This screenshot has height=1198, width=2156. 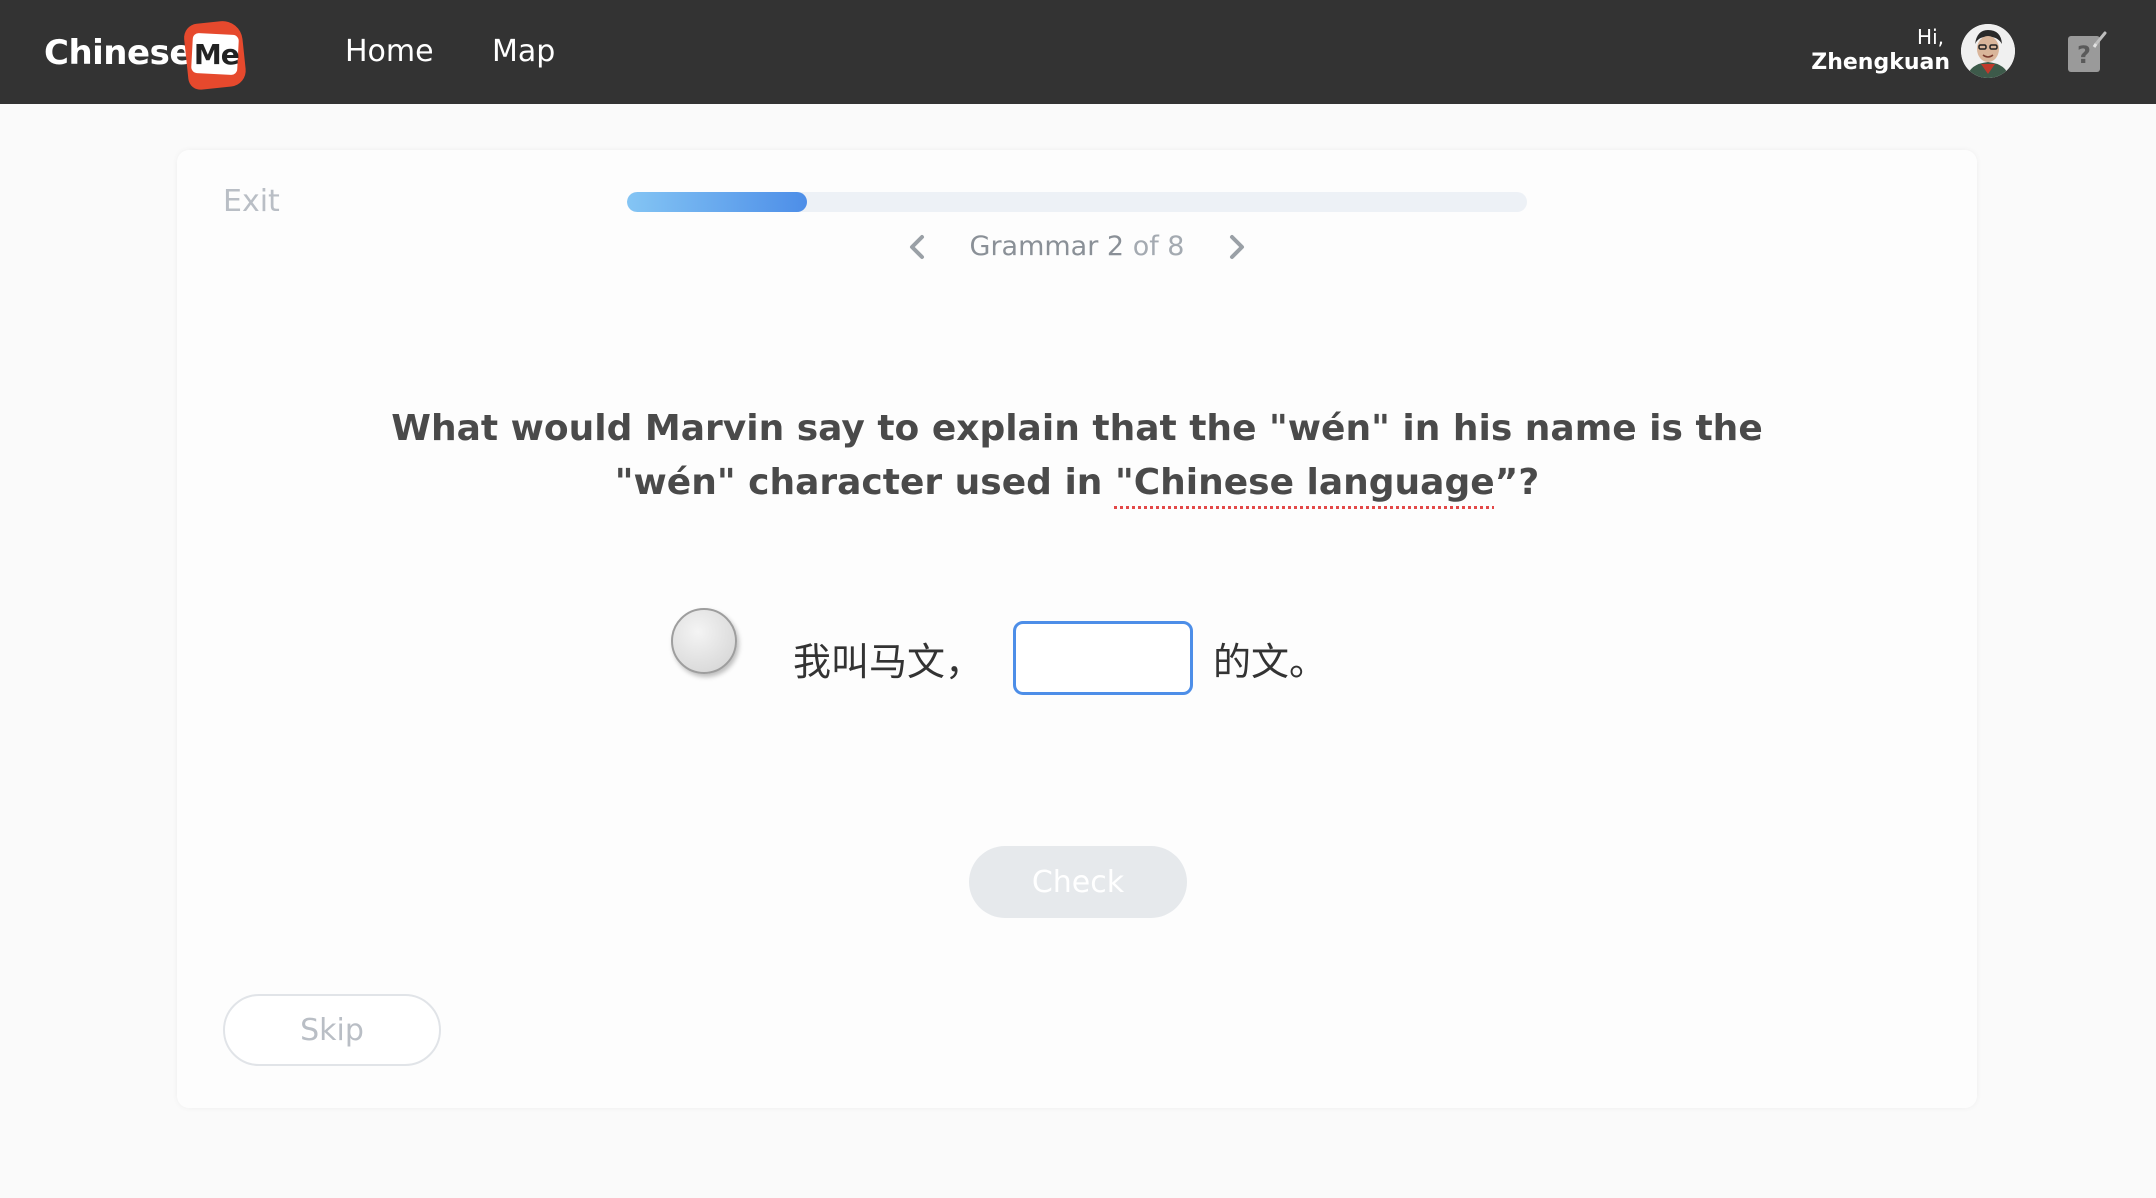 I want to click on prev-step-button, so click(x=917, y=247).